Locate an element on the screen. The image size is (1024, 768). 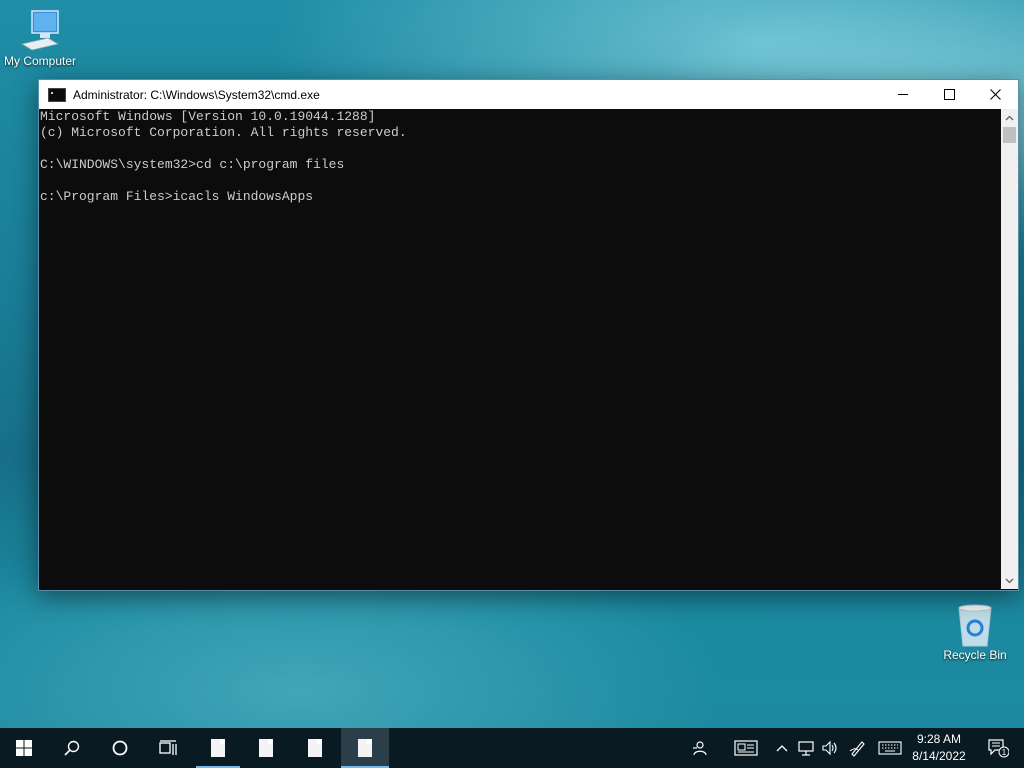
close-icon is located at coordinates (995, 94).